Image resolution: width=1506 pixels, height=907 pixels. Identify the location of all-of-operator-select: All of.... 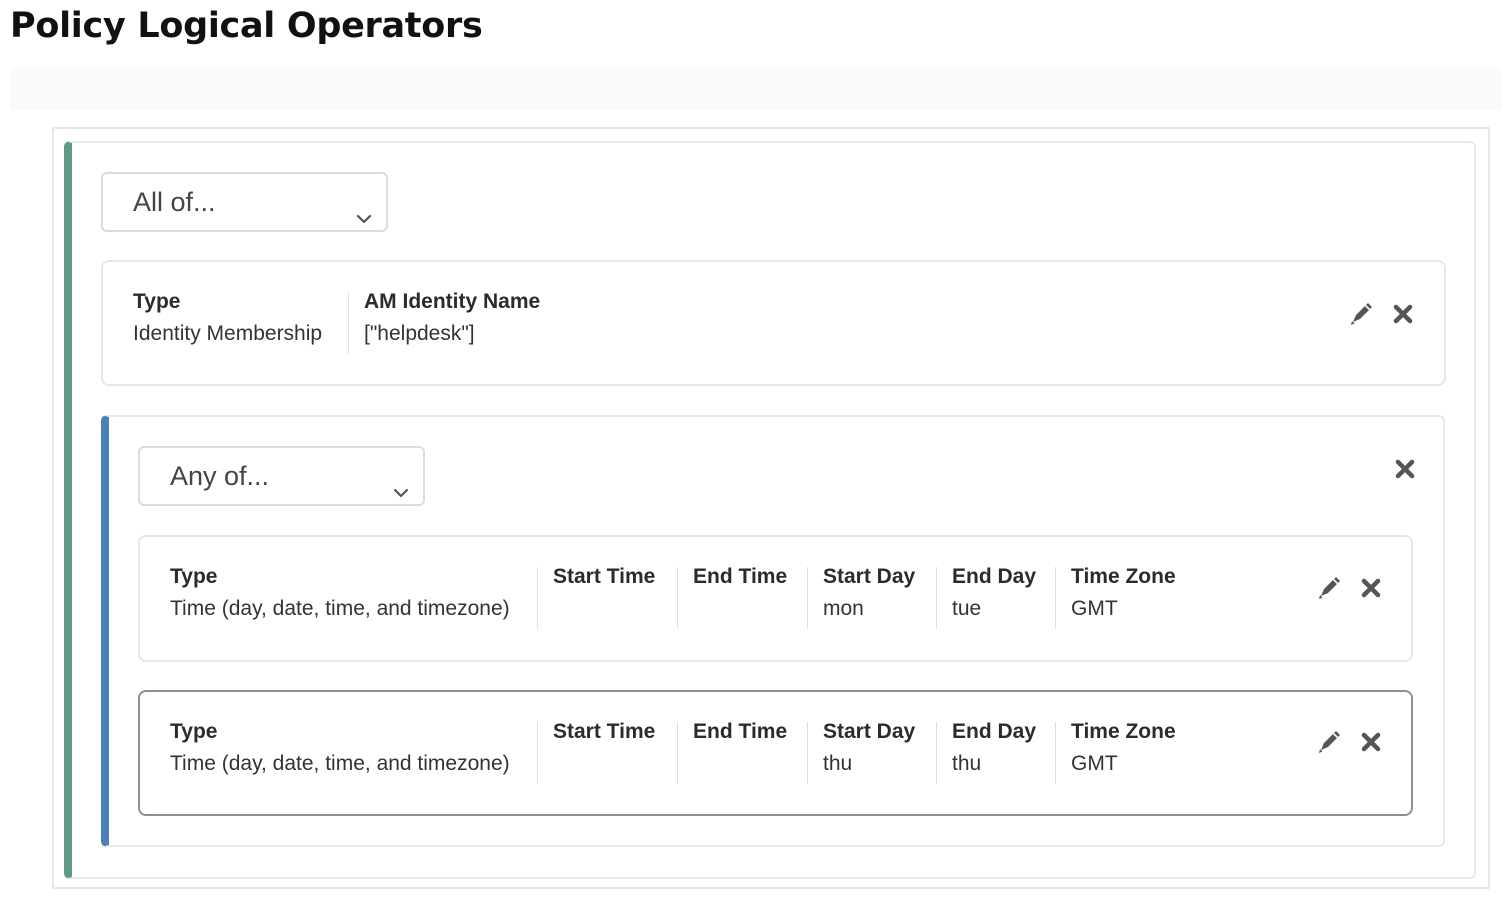
(244, 202).